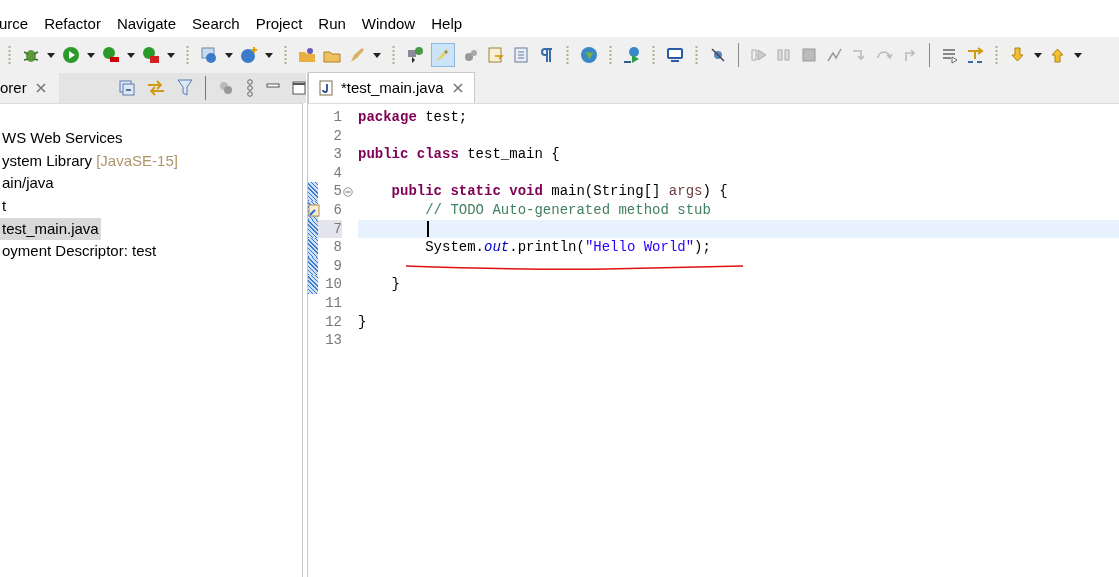 The width and height of the screenshot is (1119, 577). Describe the element at coordinates (337, 191) in the screenshot. I see `line-number: 5` at that location.